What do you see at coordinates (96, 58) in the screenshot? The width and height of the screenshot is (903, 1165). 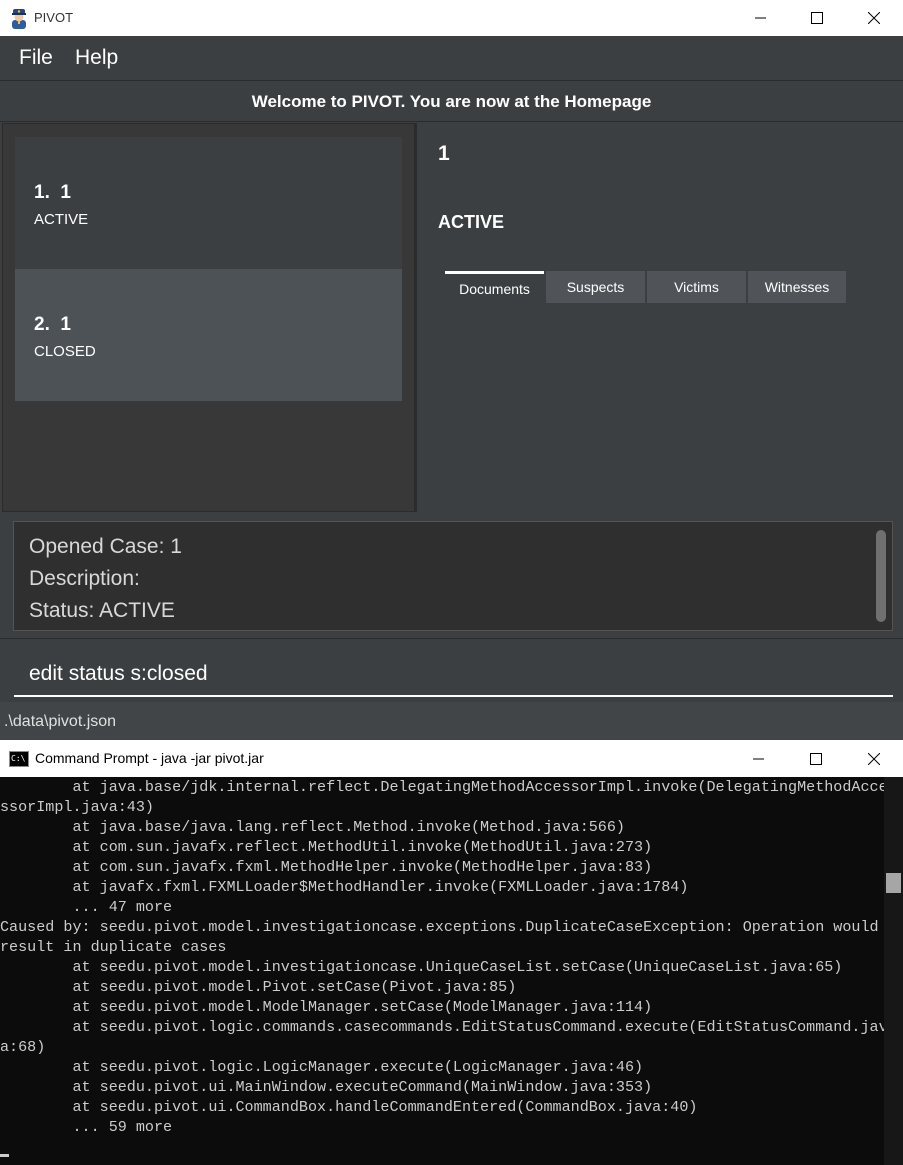 I see `menu-help: Help` at bounding box center [96, 58].